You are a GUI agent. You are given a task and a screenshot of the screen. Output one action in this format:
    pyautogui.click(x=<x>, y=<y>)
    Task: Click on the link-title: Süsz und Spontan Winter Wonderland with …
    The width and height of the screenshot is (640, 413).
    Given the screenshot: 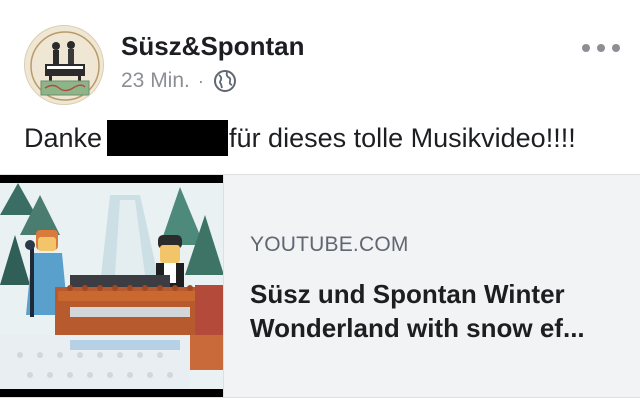 What is the action you would take?
    pyautogui.click(x=435, y=311)
    